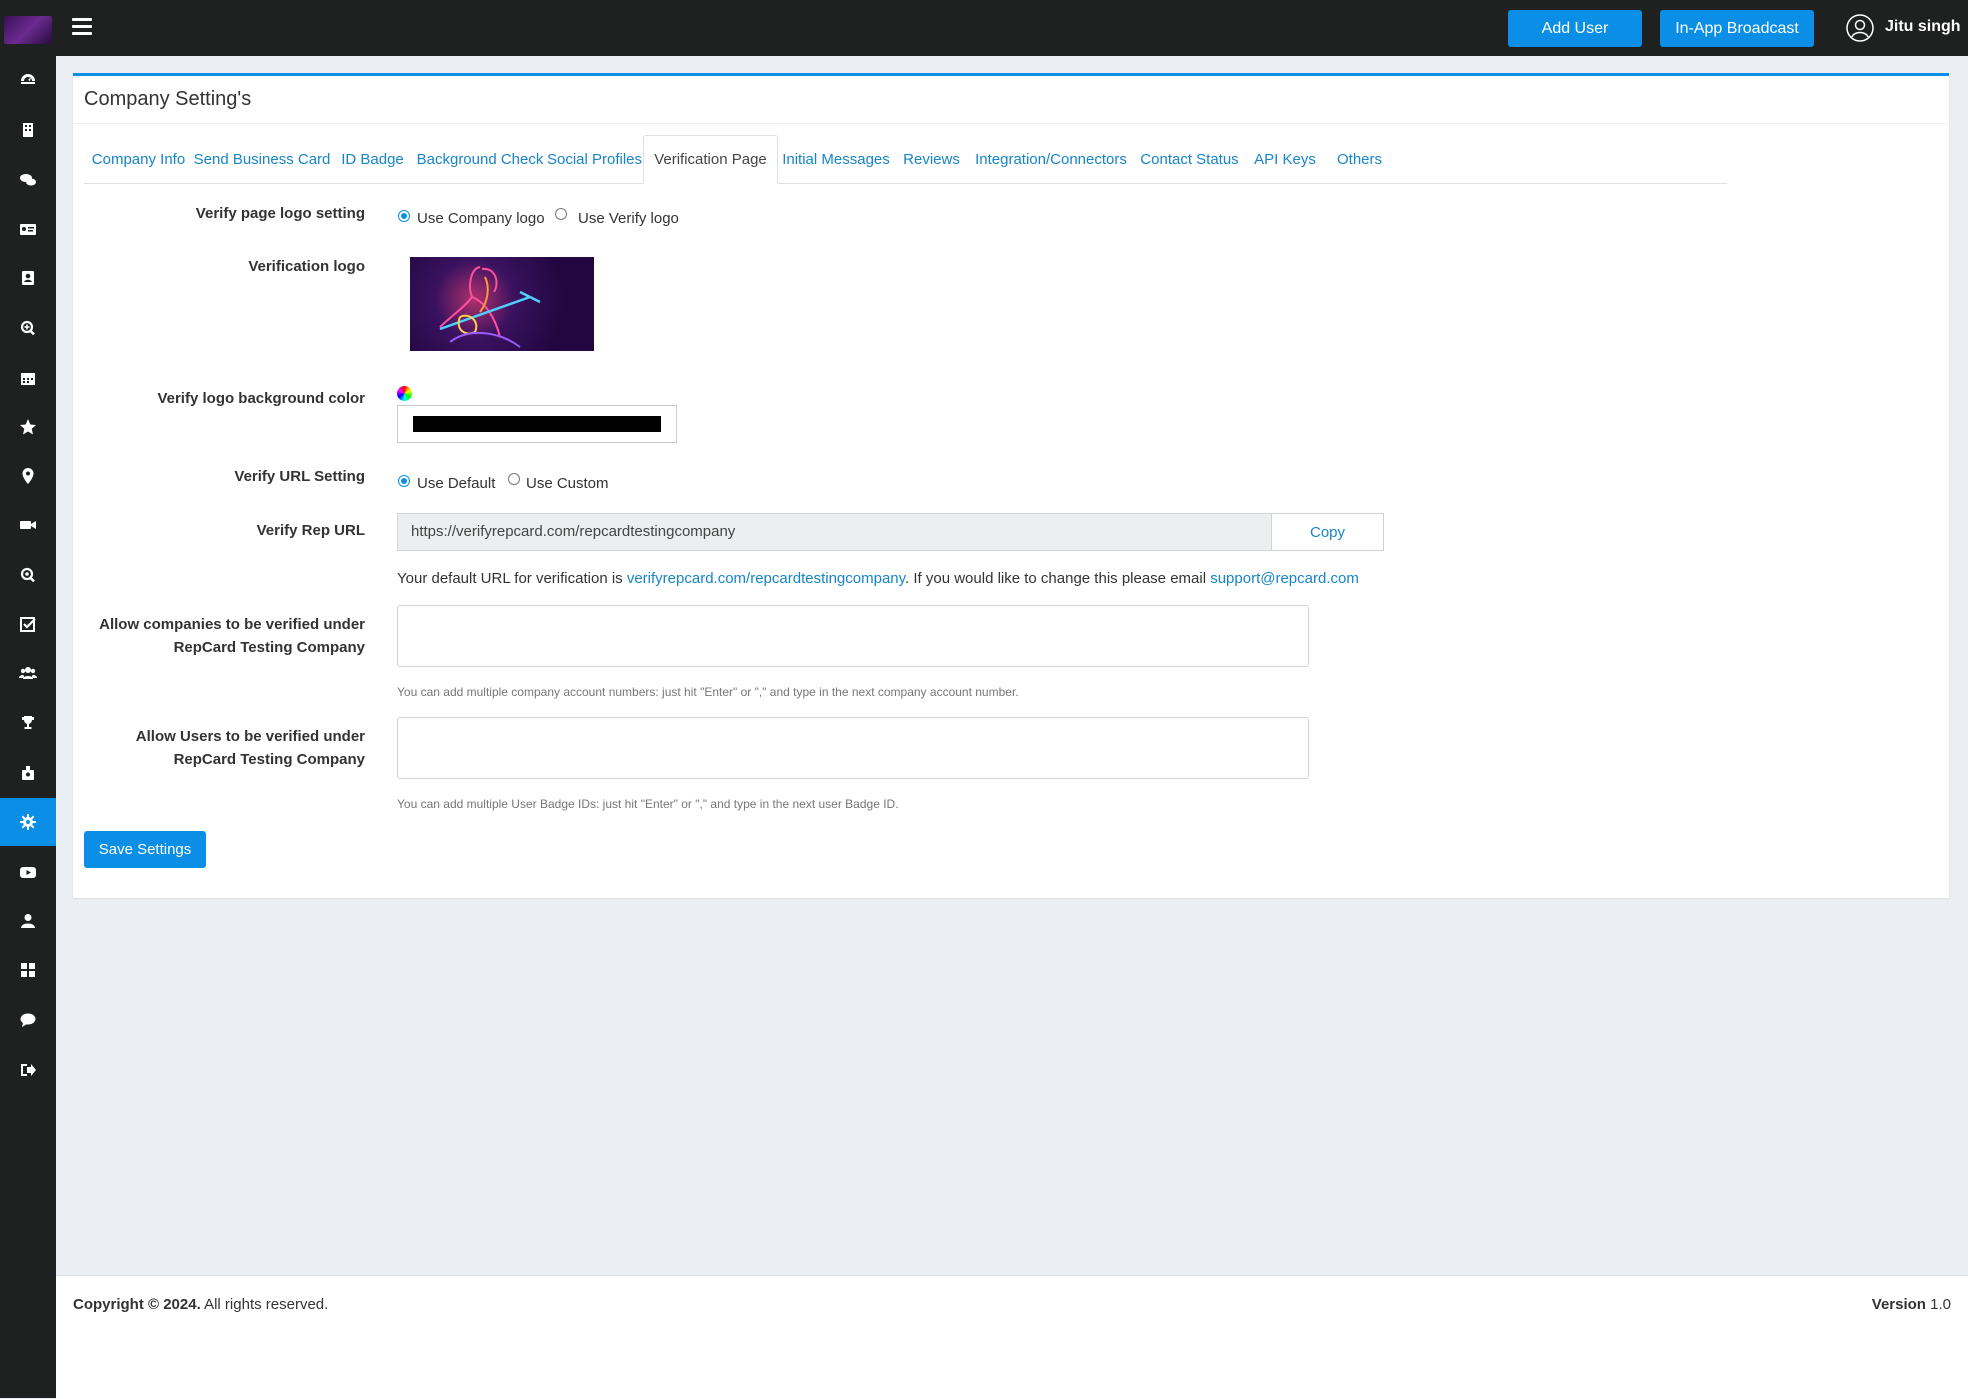 The image size is (1968, 1399). What do you see at coordinates (502, 304) in the screenshot?
I see `verification-logo-image` at bounding box center [502, 304].